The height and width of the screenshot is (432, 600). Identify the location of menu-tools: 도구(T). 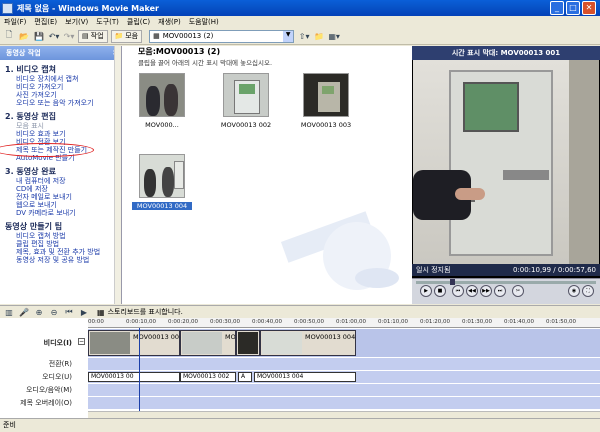
(107, 22).